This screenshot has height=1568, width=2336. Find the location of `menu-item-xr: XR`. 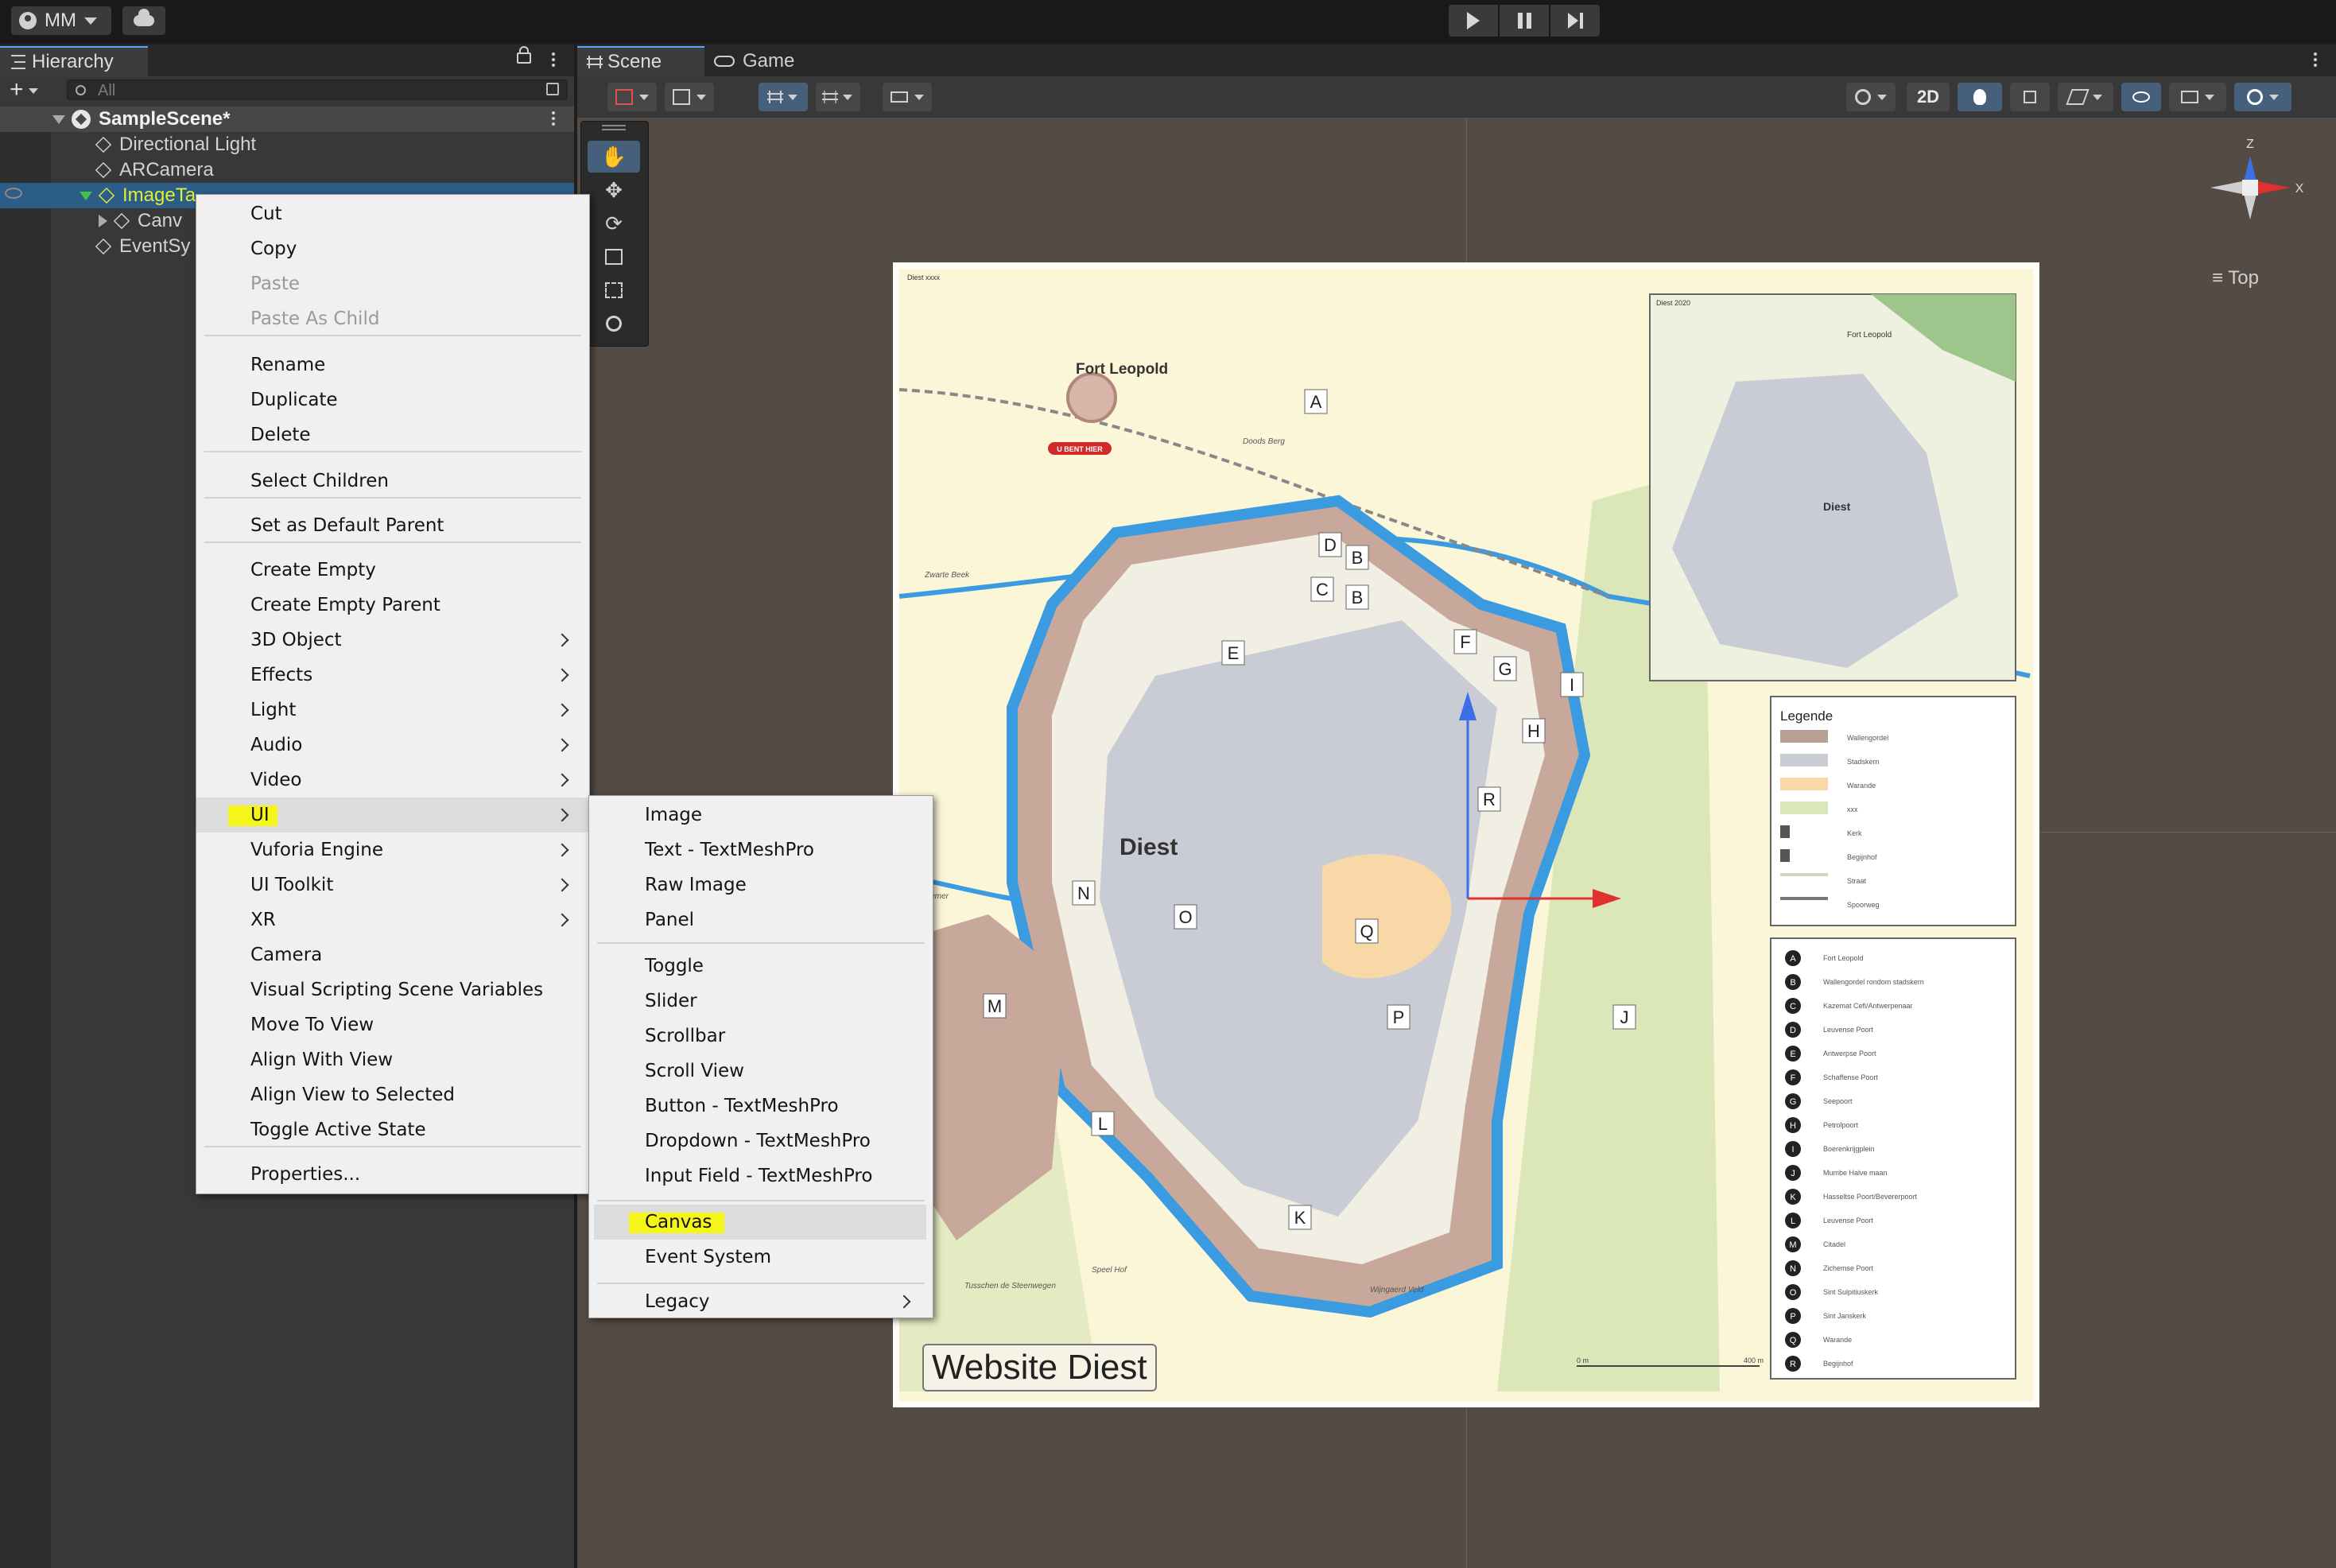

menu-item-xr: XR is located at coordinates (392, 919).